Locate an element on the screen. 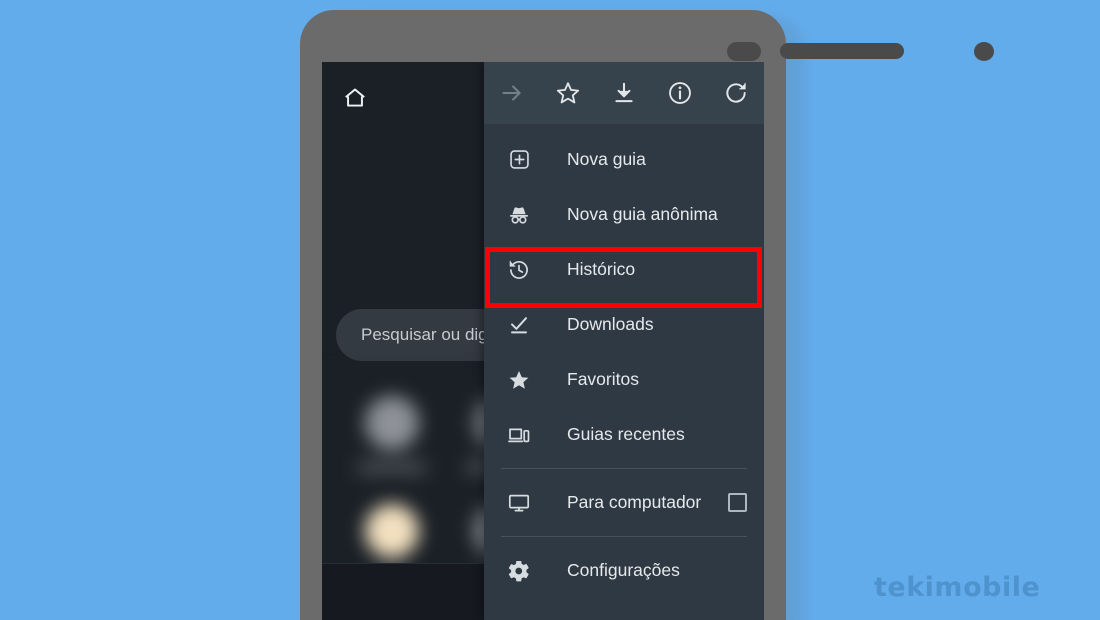  menu-toolbar is located at coordinates (624, 93).